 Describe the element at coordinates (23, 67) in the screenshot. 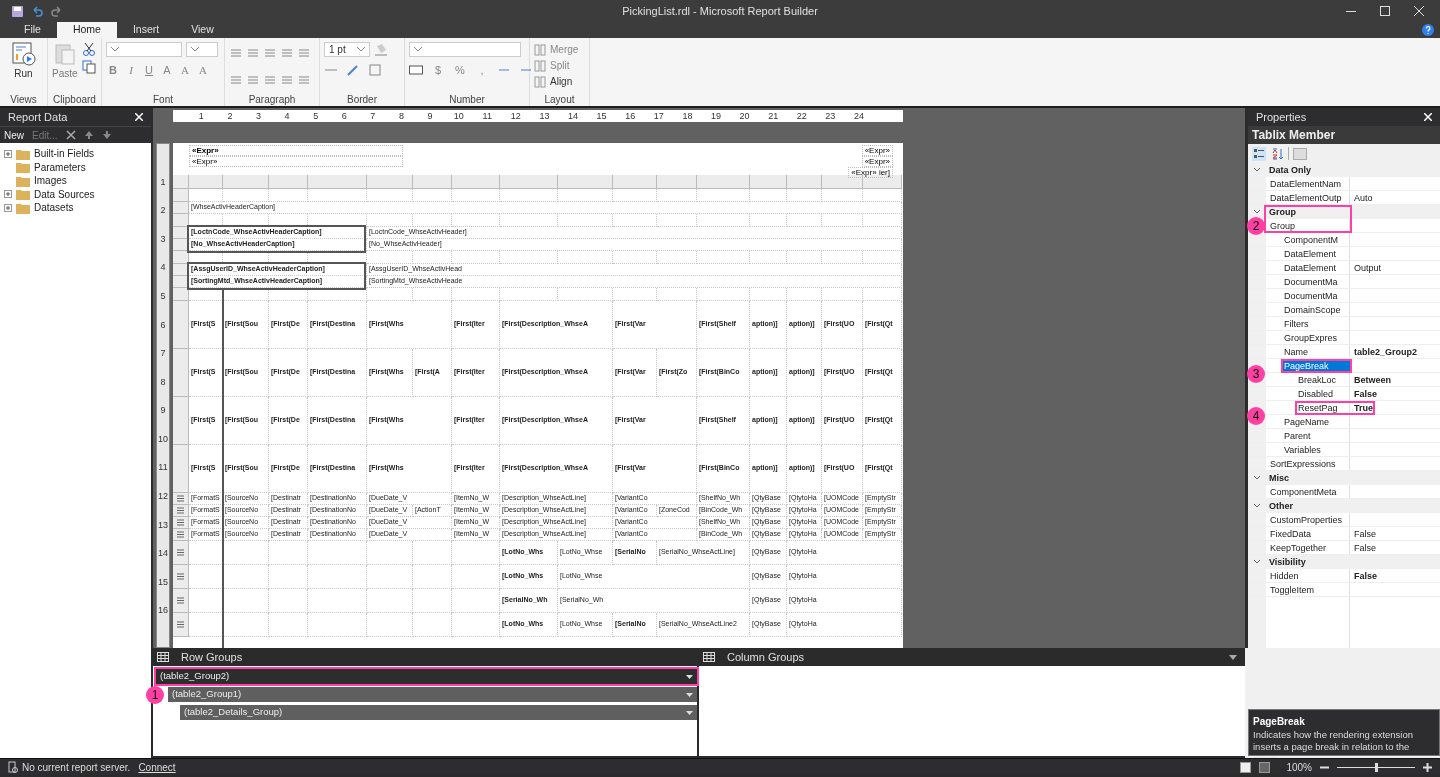

I see `run-button: Run` at that location.